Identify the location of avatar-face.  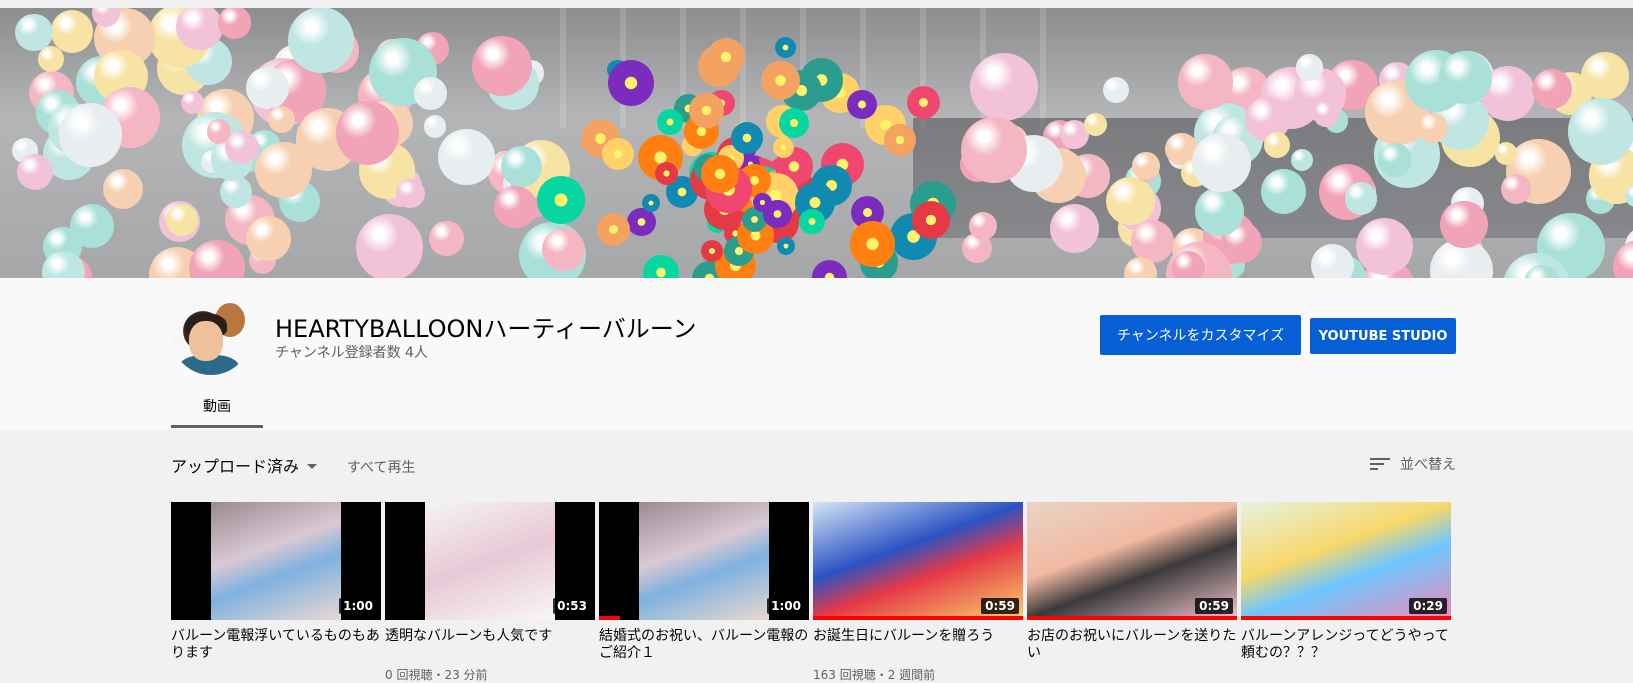
(206, 341).